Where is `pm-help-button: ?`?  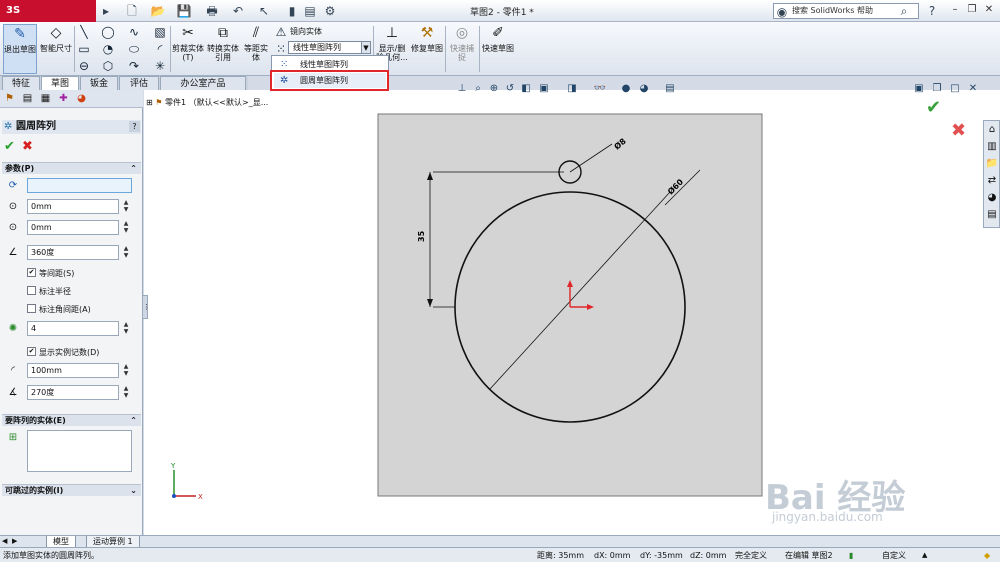
pm-help-button: ? is located at coordinates (134, 126).